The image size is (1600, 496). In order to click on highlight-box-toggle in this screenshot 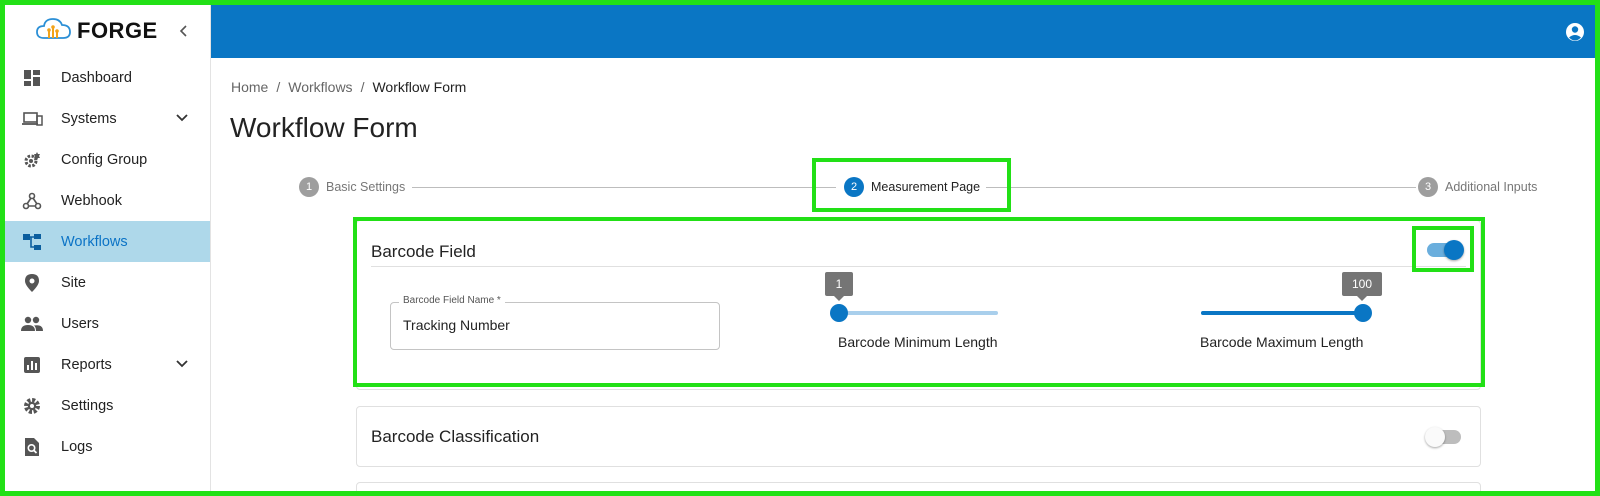, I will do `click(1443, 249)`.